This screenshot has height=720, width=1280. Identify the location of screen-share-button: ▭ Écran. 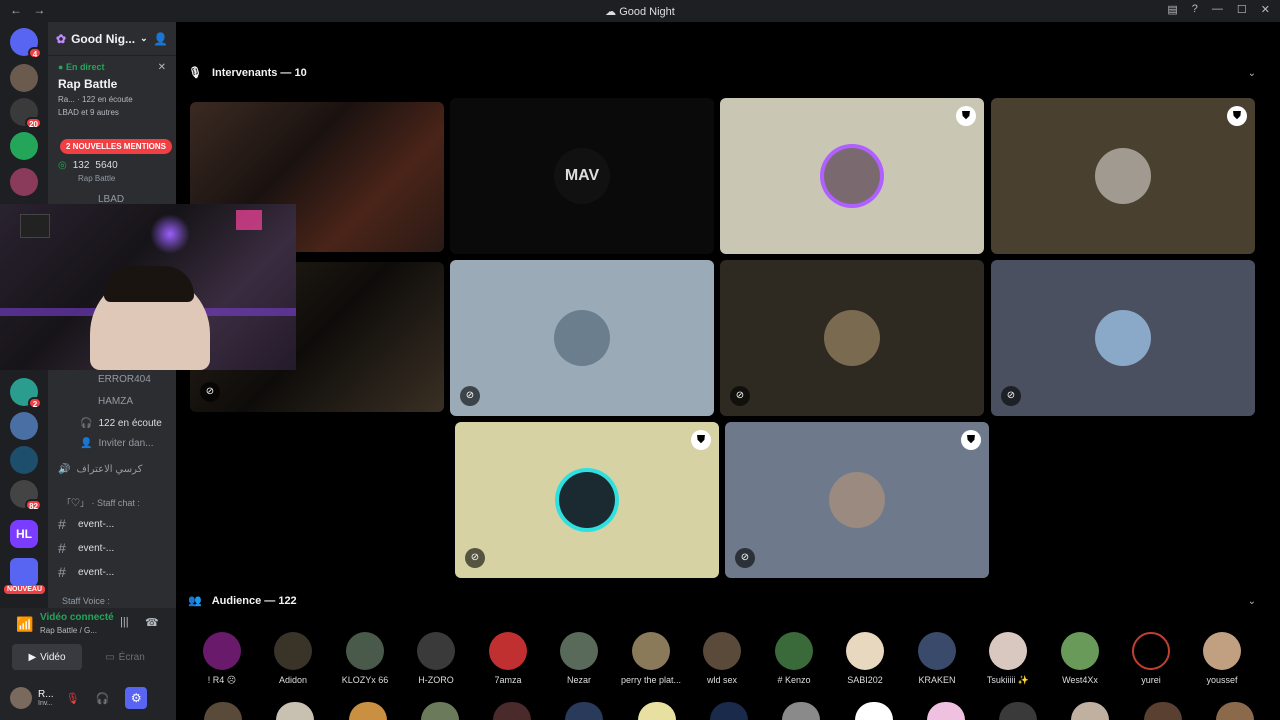
(125, 657).